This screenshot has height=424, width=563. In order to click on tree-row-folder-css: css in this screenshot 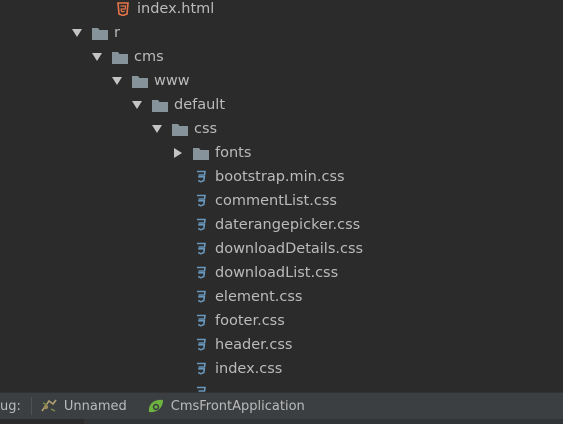, I will do `click(281, 129)`.